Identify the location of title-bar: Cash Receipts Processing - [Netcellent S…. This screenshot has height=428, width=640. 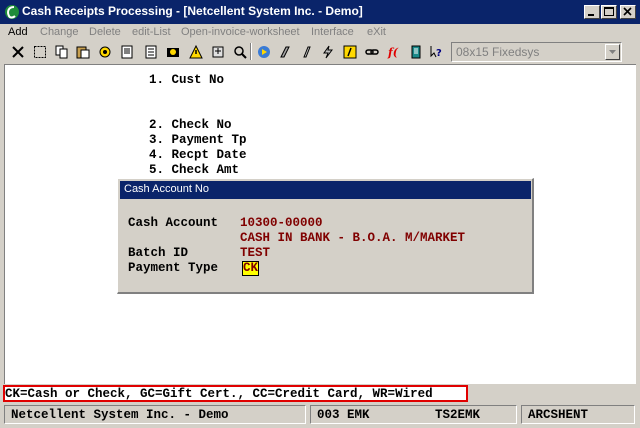
(320, 12).